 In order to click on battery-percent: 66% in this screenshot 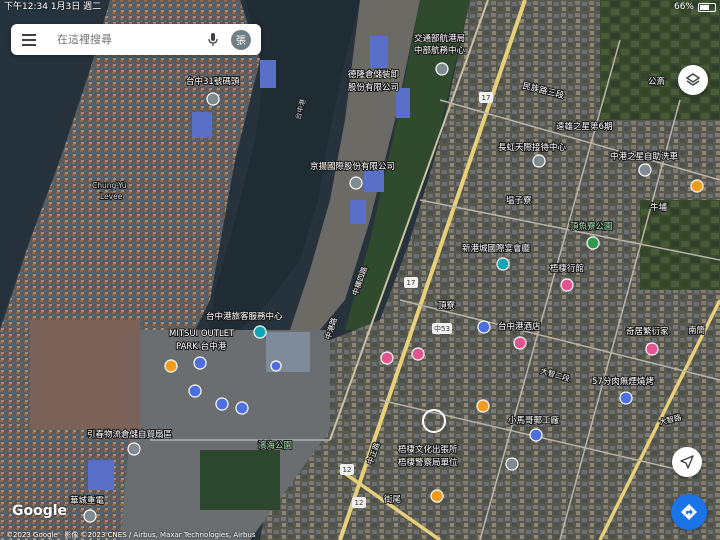, I will do `click(683, 7)`.